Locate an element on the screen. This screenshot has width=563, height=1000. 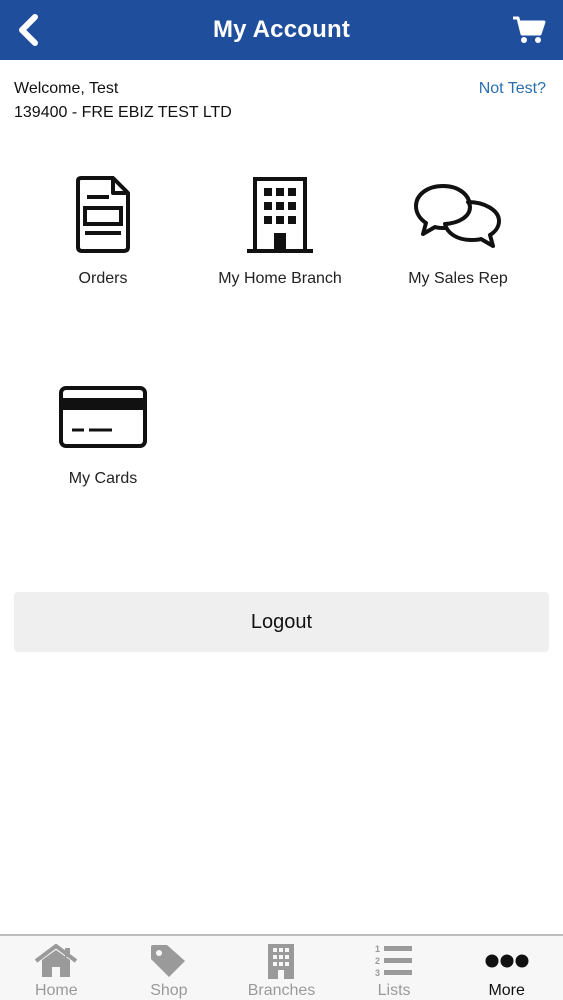
tab-label: Home is located at coordinates (56, 990).